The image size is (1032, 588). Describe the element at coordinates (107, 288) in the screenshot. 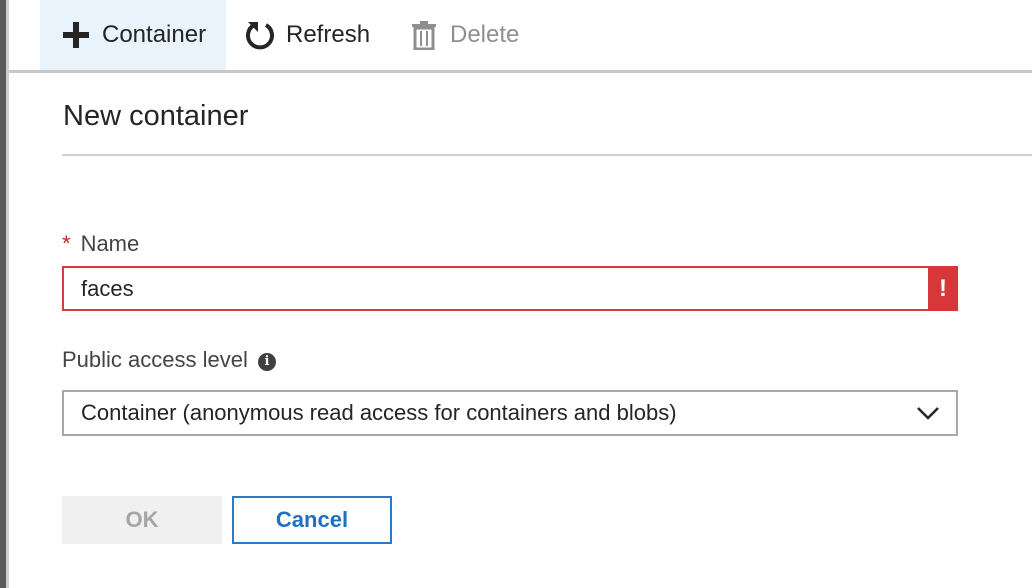

I see `name-input-value: faces` at that location.